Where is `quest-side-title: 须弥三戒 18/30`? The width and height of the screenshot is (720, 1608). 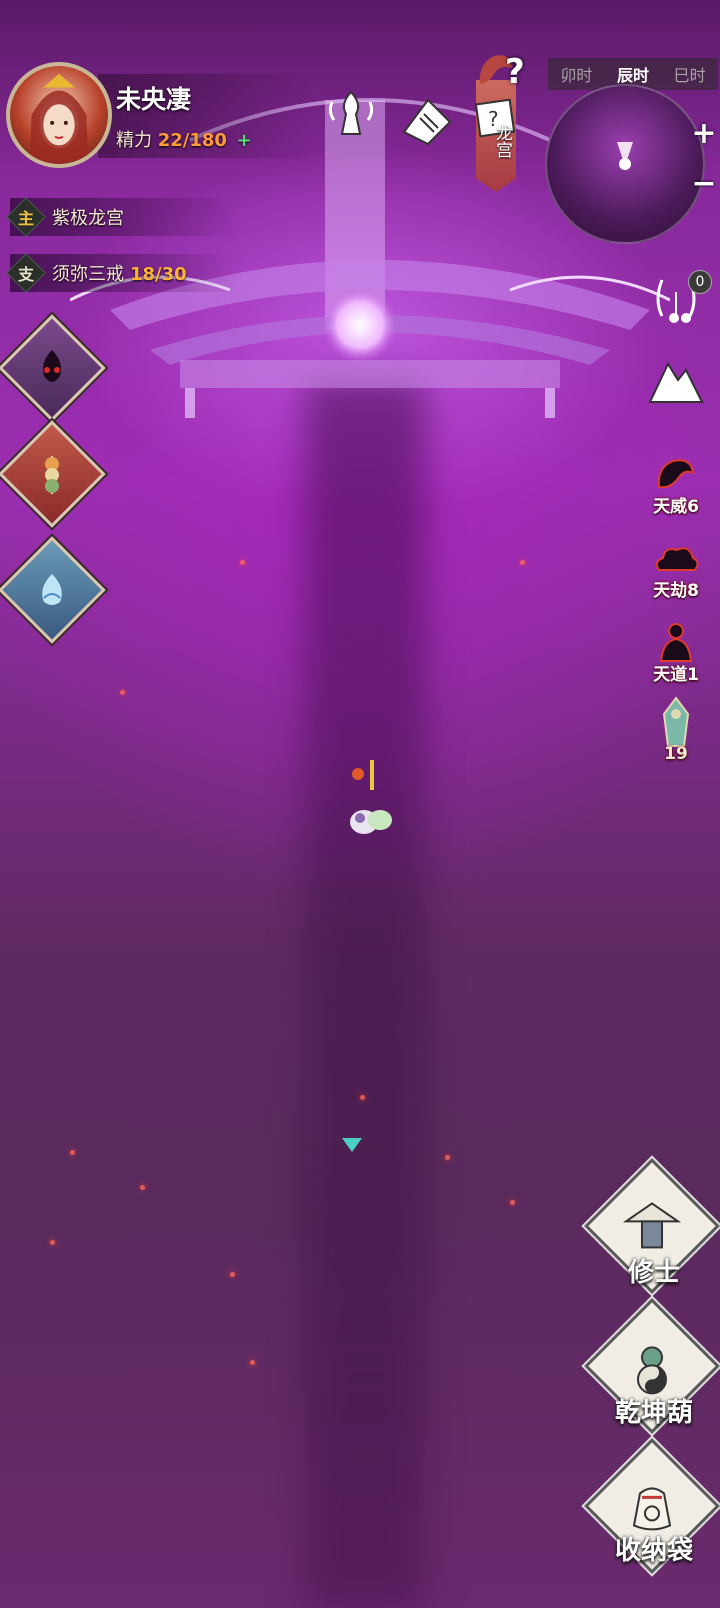
quest-side-title: 须弥三戒 18/30 is located at coordinates (119, 274).